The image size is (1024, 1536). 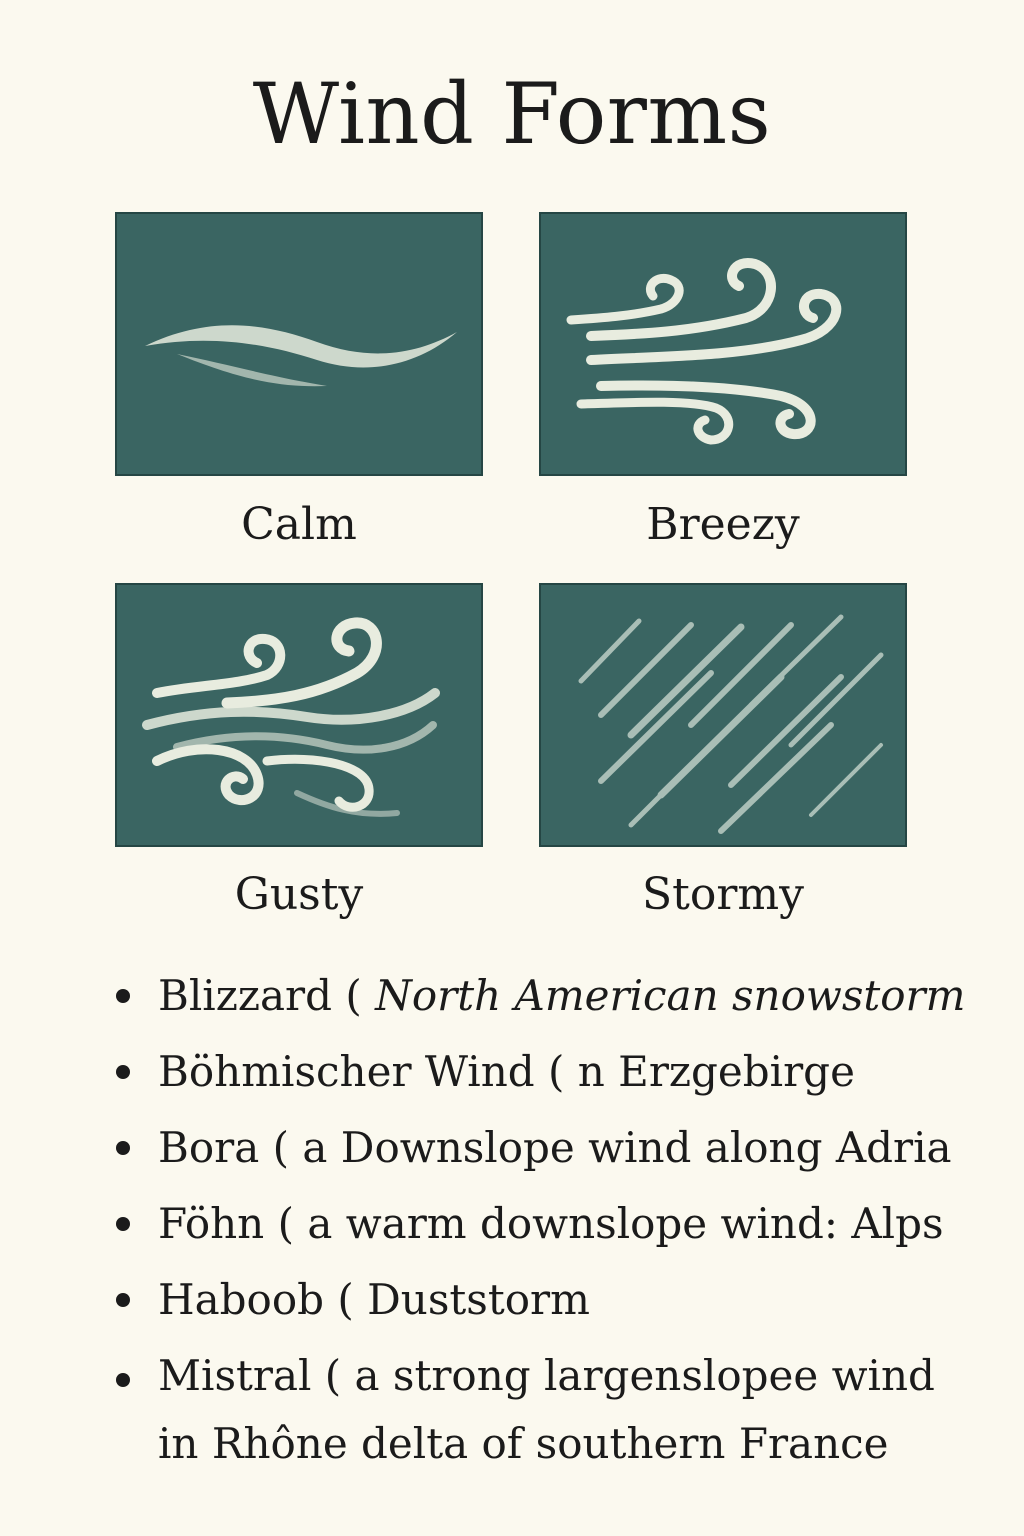 I want to click on wind-desc: a strong largenslopee wind, so click(x=644, y=1375).